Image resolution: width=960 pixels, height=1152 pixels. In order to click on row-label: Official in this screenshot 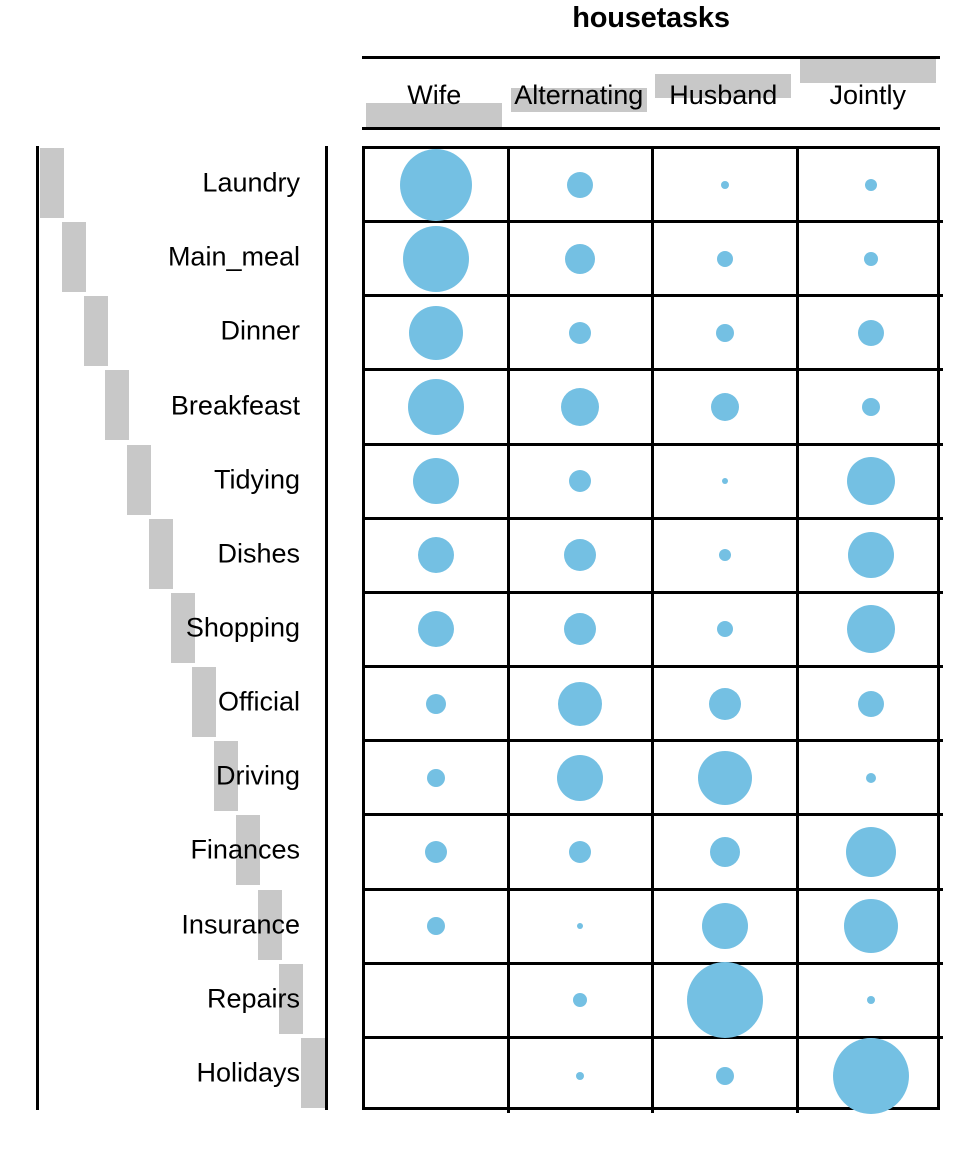, I will do `click(258, 701)`.